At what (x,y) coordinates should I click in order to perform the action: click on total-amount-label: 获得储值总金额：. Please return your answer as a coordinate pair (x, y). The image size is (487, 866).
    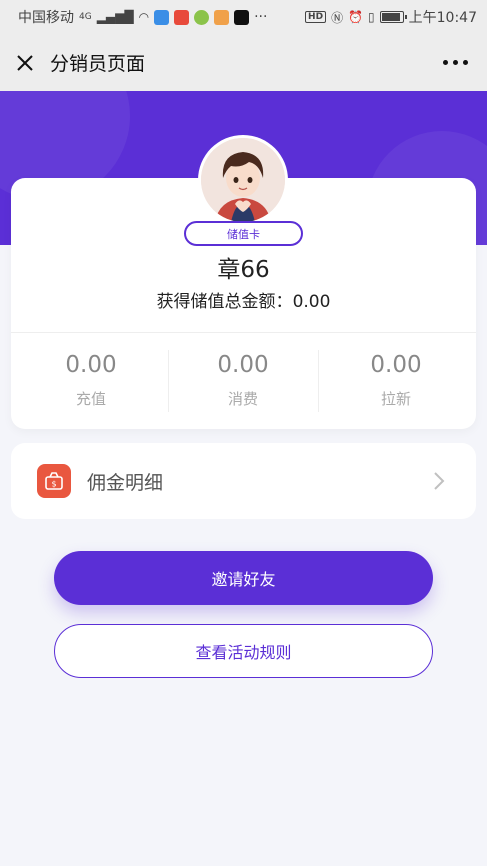
    Looking at the image, I should click on (224, 302).